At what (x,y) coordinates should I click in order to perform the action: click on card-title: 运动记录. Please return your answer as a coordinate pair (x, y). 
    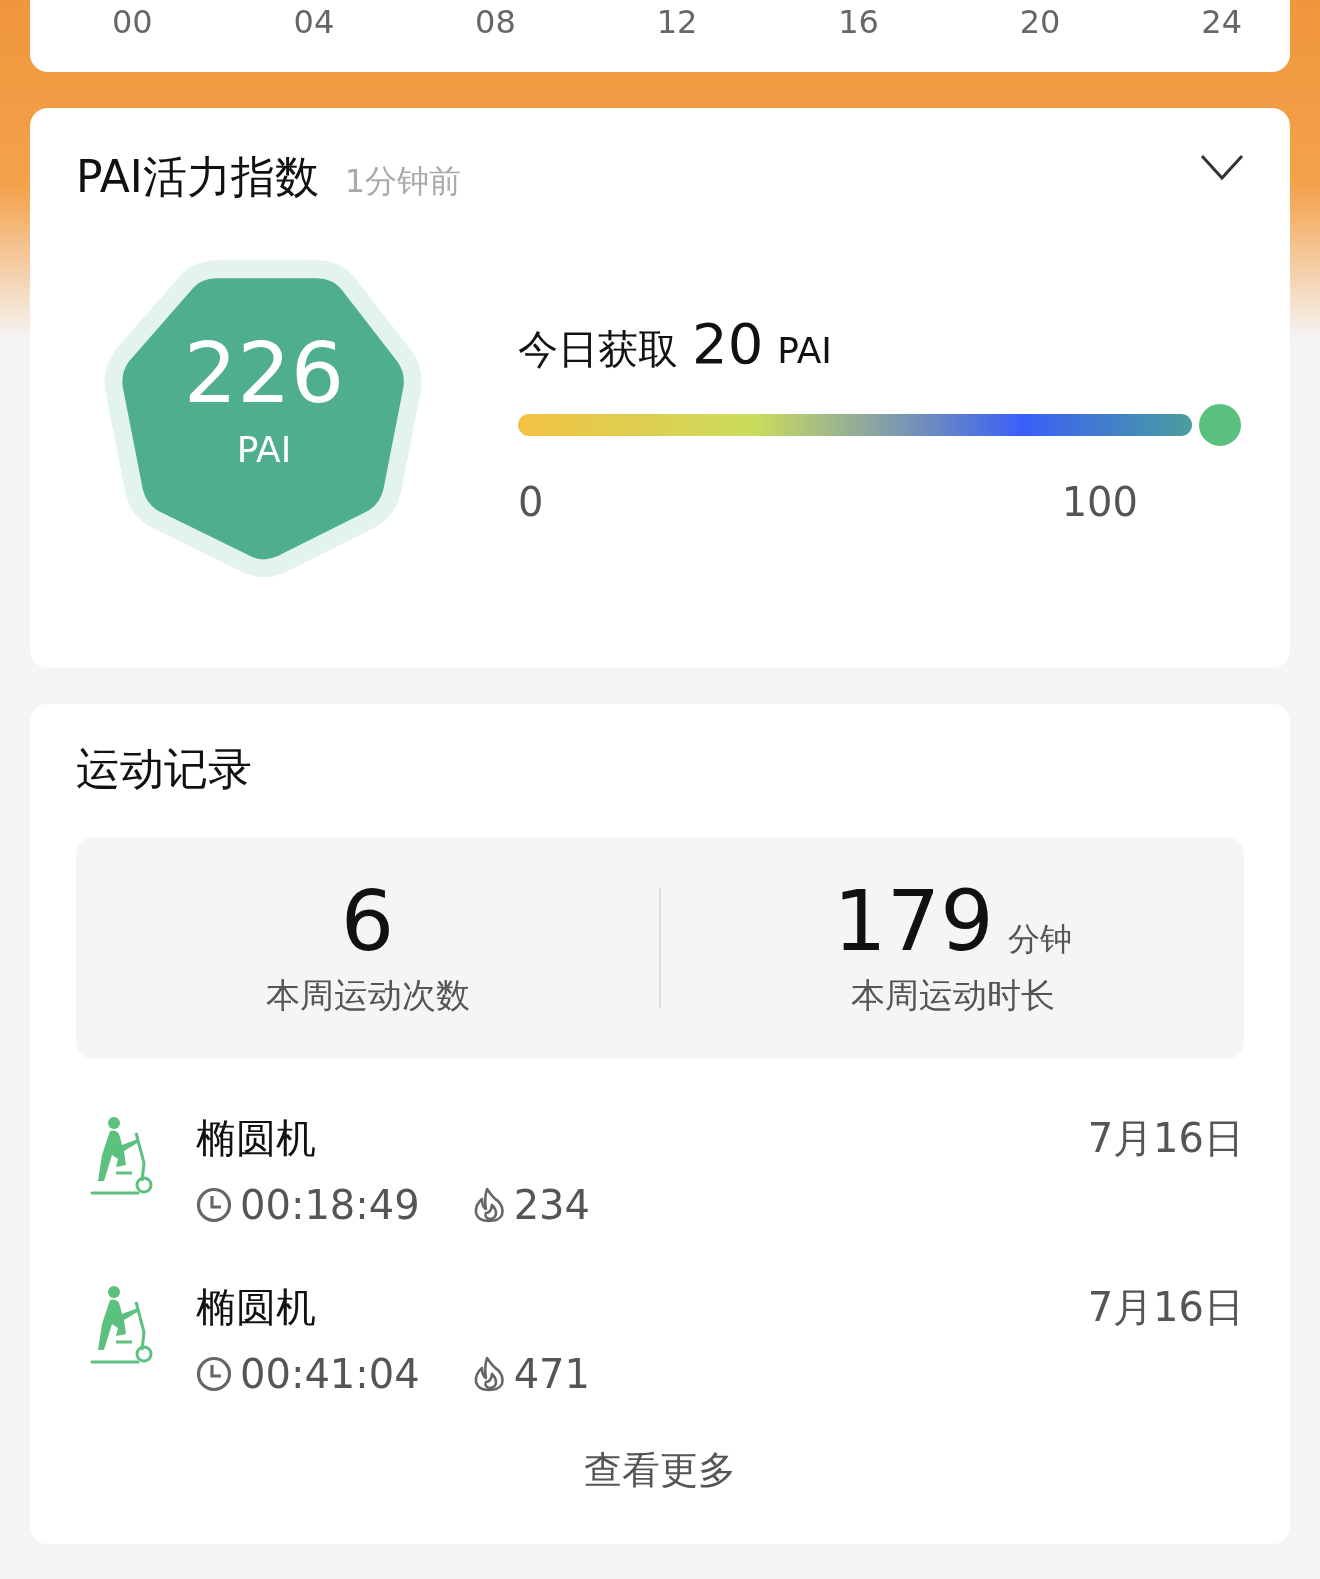
    Looking at the image, I should click on (164, 769).